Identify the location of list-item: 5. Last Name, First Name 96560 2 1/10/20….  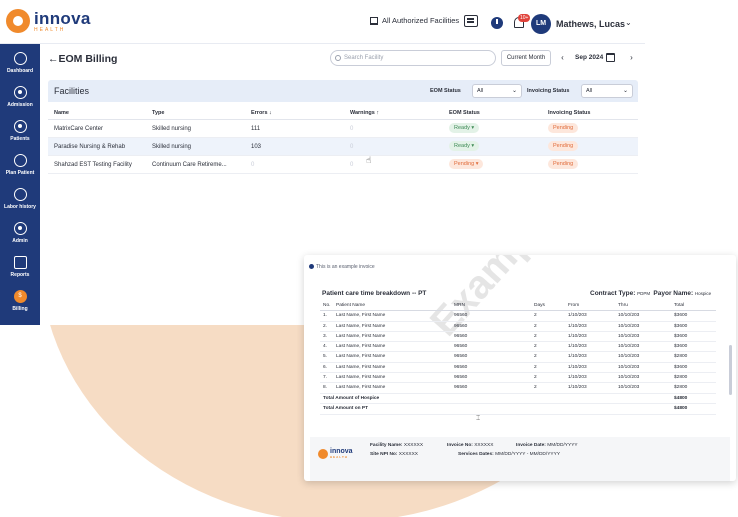
(518, 357).